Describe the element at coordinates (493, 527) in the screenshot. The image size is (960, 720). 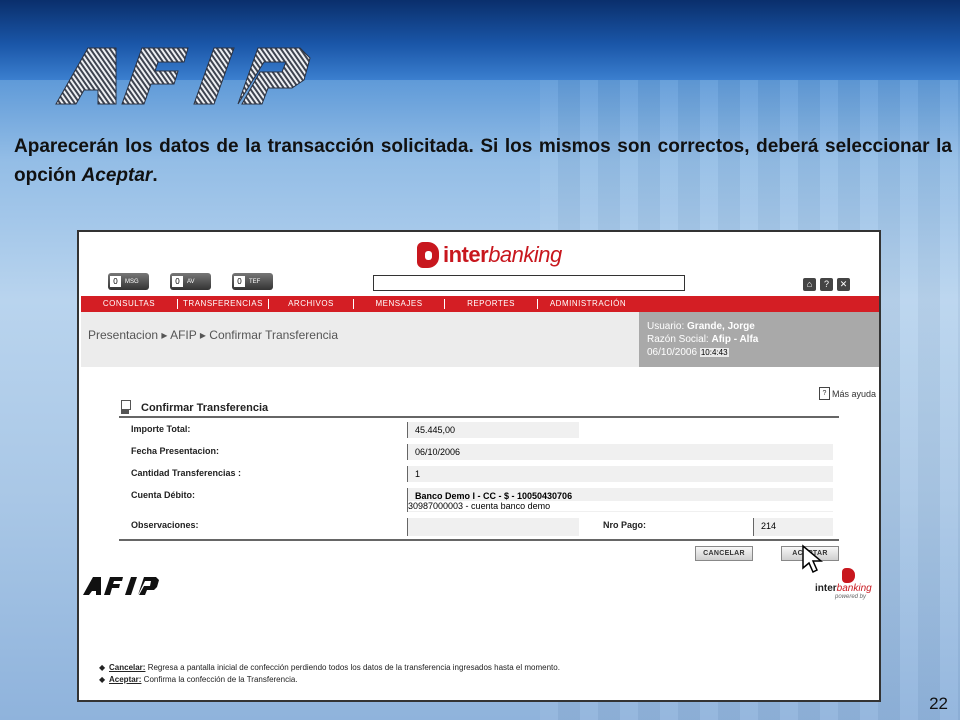
I see `observaciones-value` at that location.